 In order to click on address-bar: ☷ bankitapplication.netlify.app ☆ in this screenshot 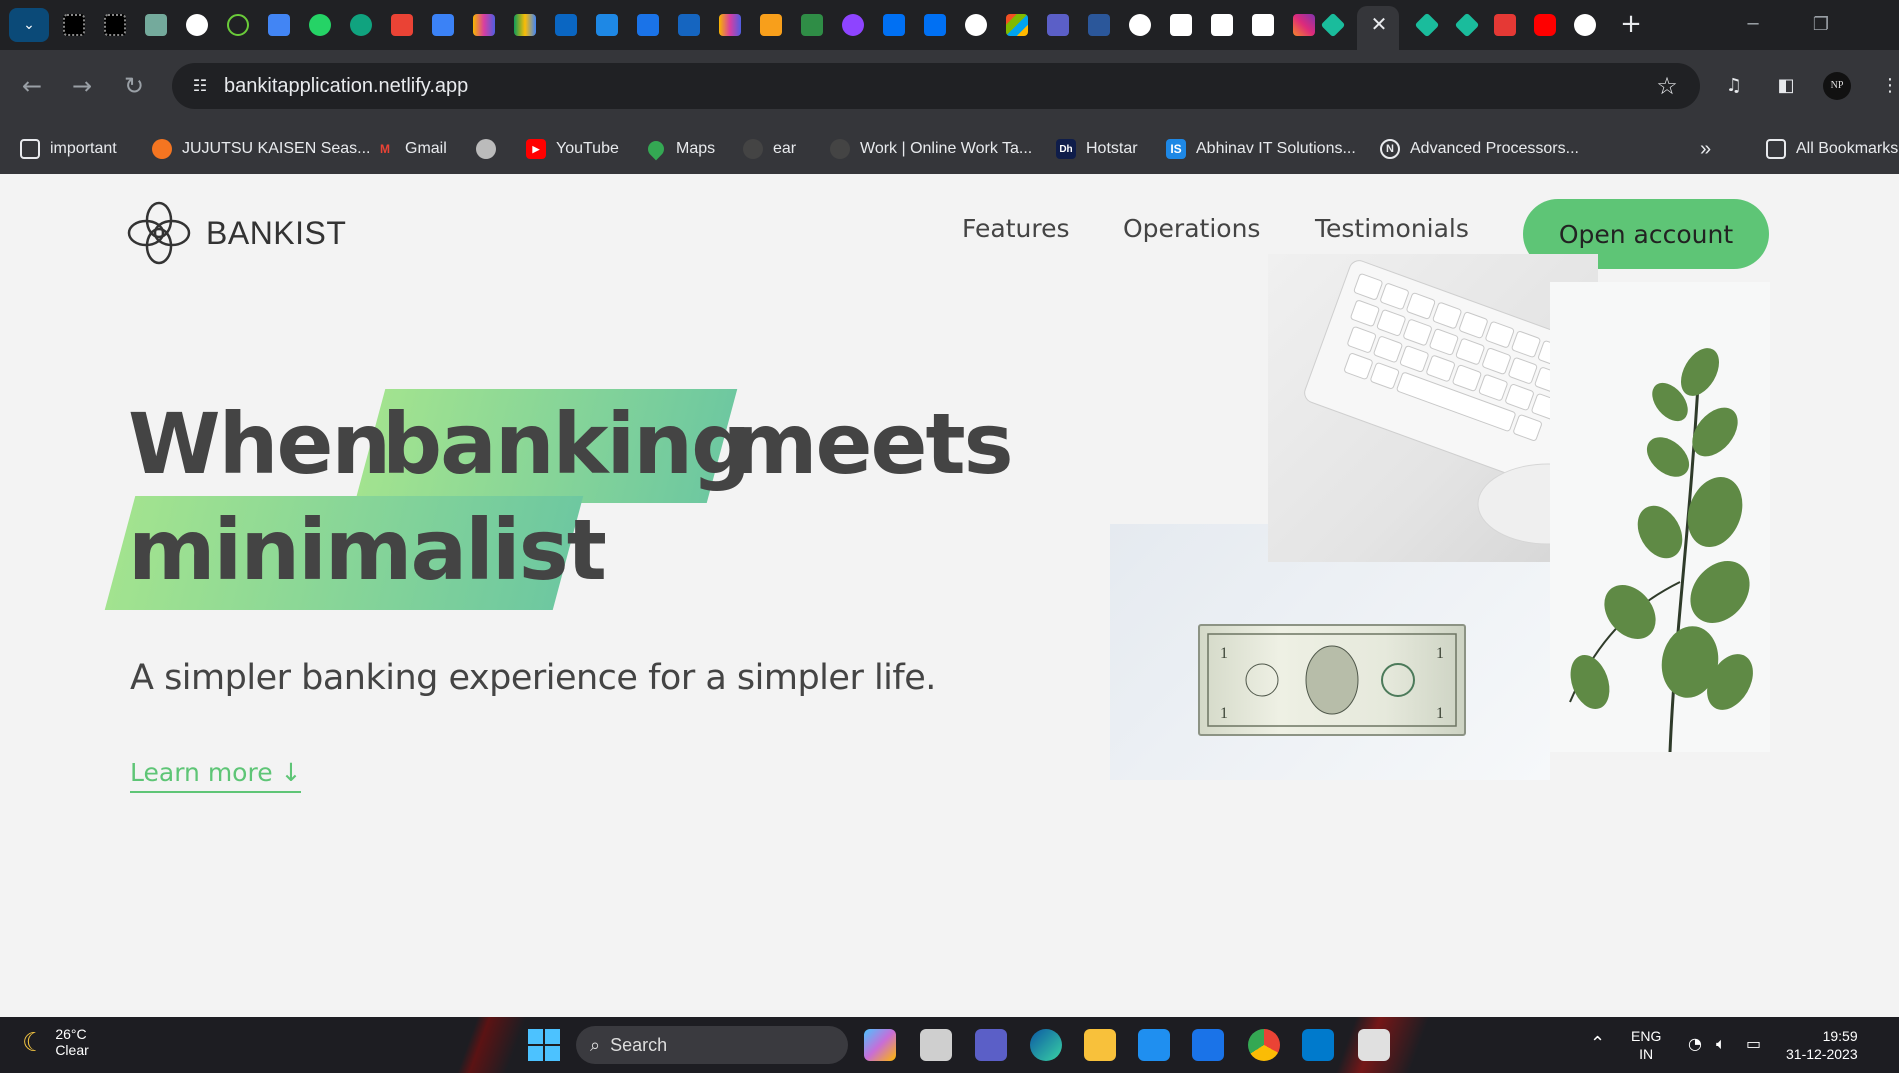, I will do `click(936, 86)`.